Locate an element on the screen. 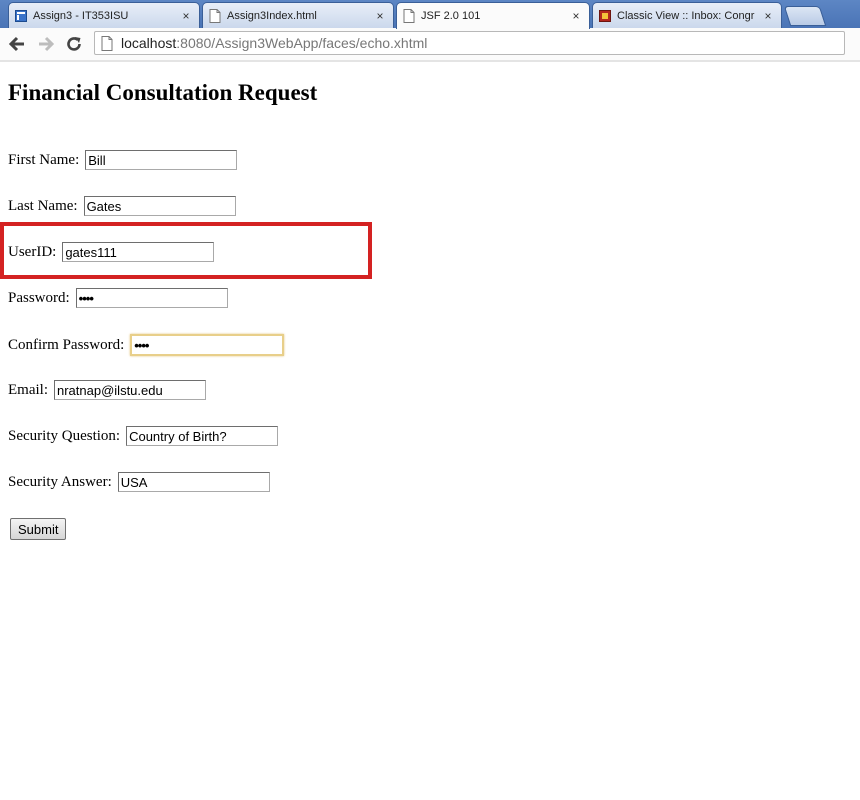  page-title: Financial Consultation Request is located at coordinates (163, 92).